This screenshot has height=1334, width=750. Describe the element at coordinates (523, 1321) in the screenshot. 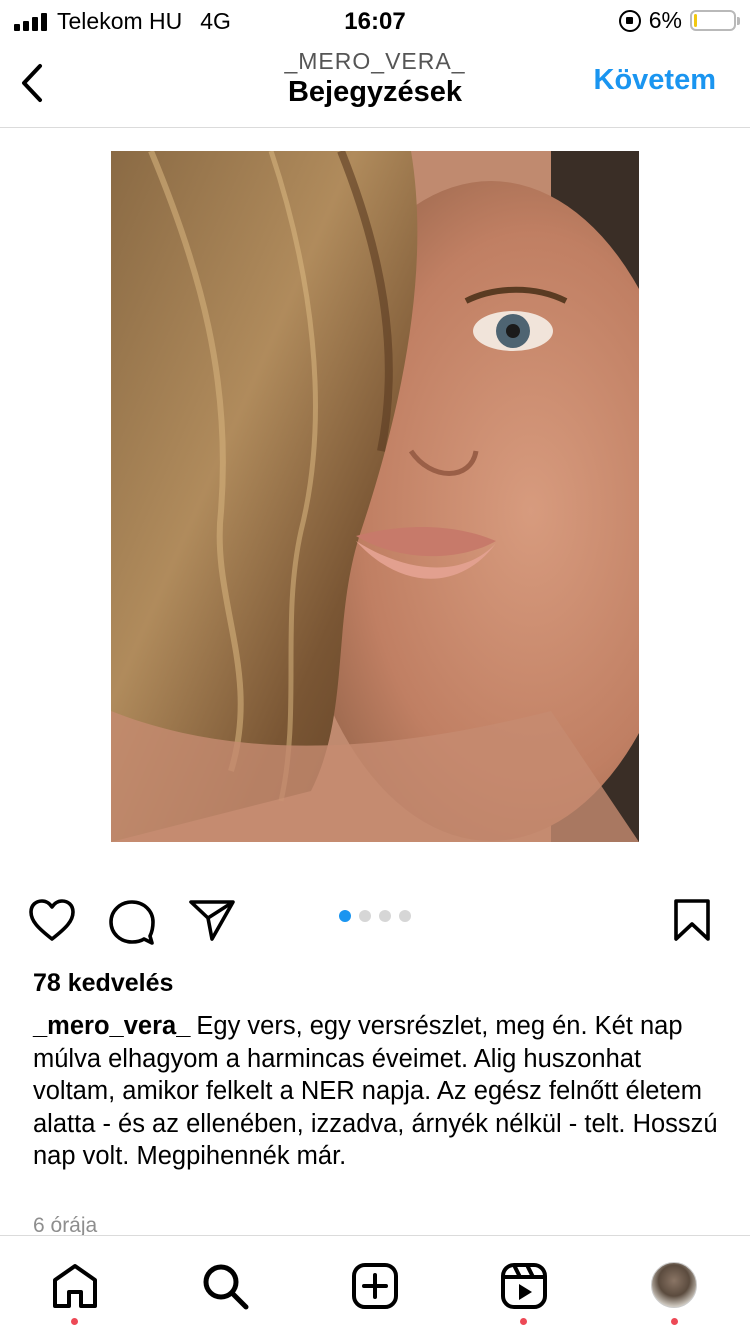

I see `reels-notification-dot` at that location.